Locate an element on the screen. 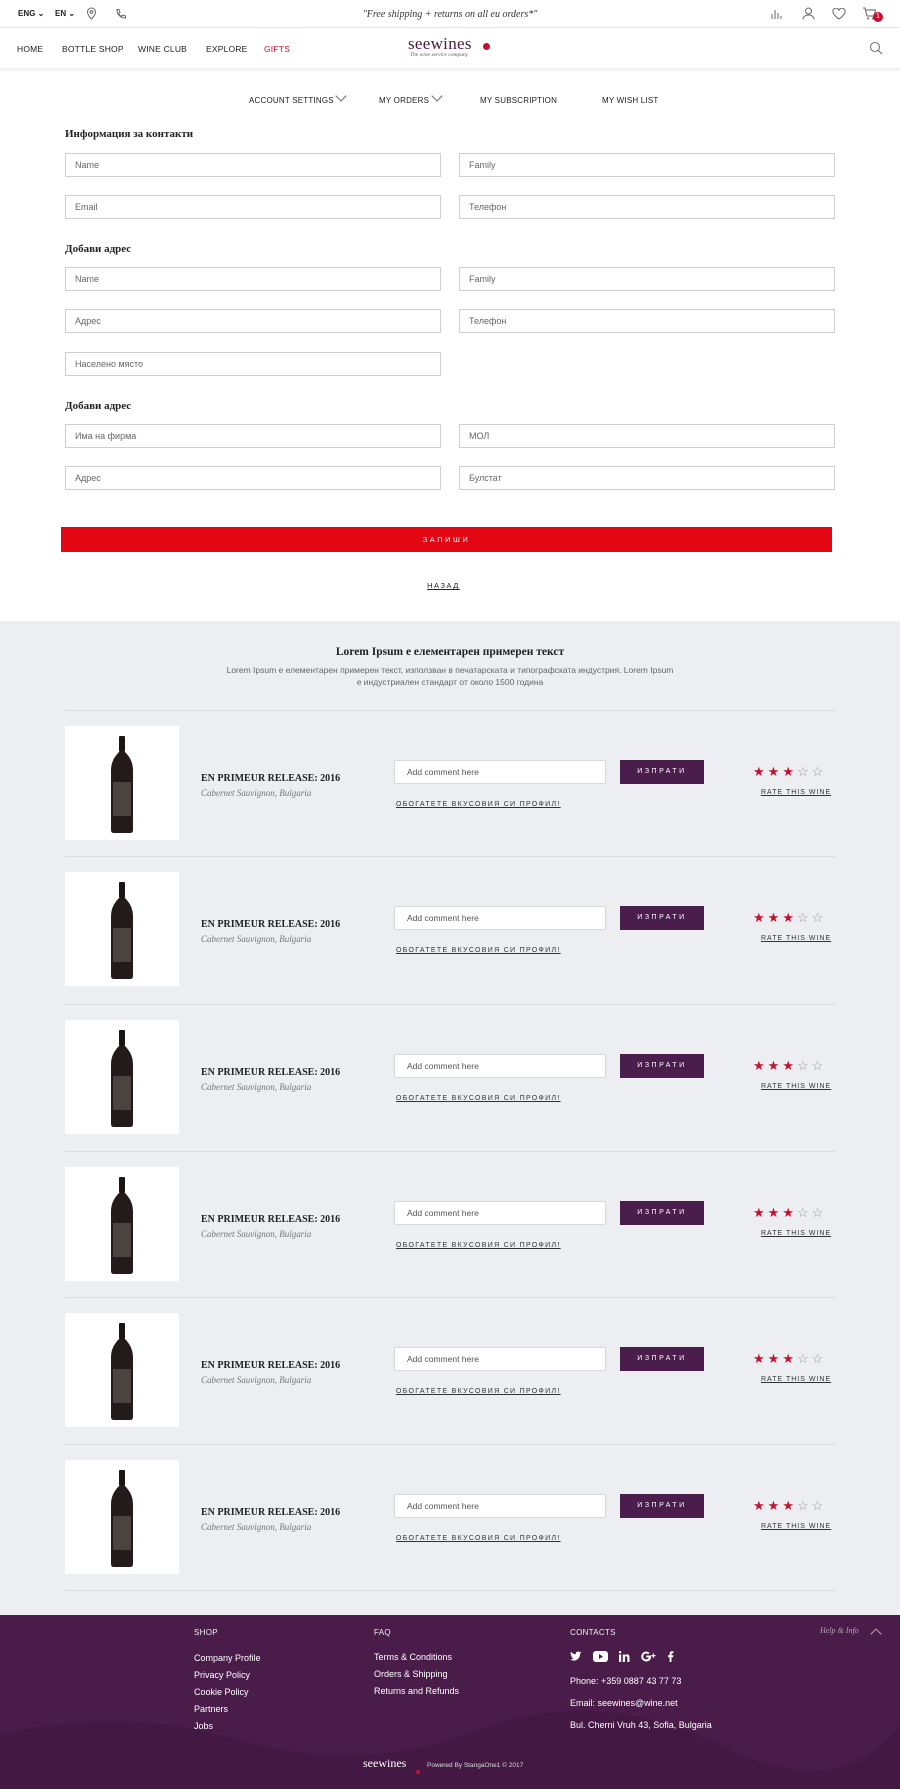 The height and width of the screenshot is (1789, 900). tab-my-orders: MY ORDERS is located at coordinates (404, 100).